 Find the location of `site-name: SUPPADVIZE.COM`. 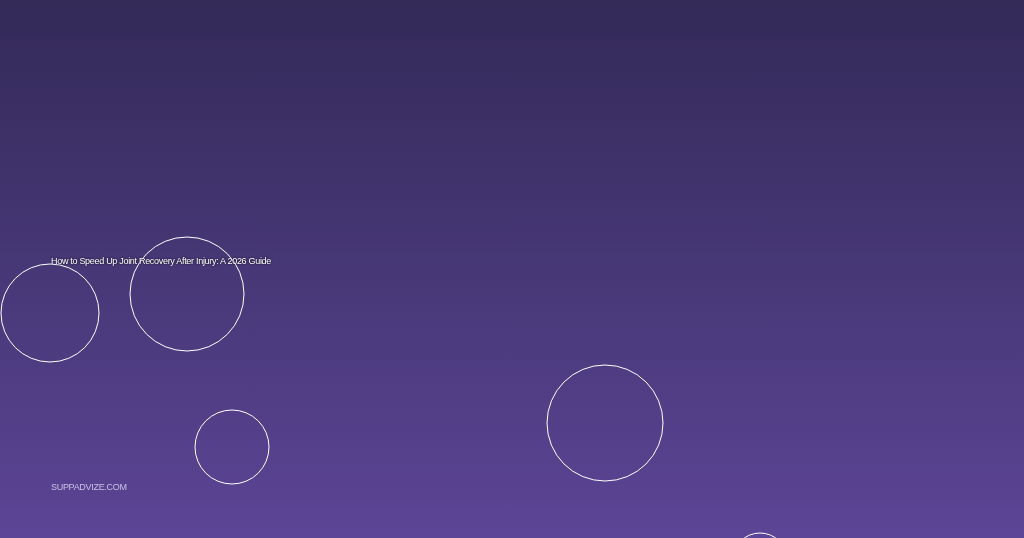

site-name: SUPPADVIZE.COM is located at coordinates (89, 487).